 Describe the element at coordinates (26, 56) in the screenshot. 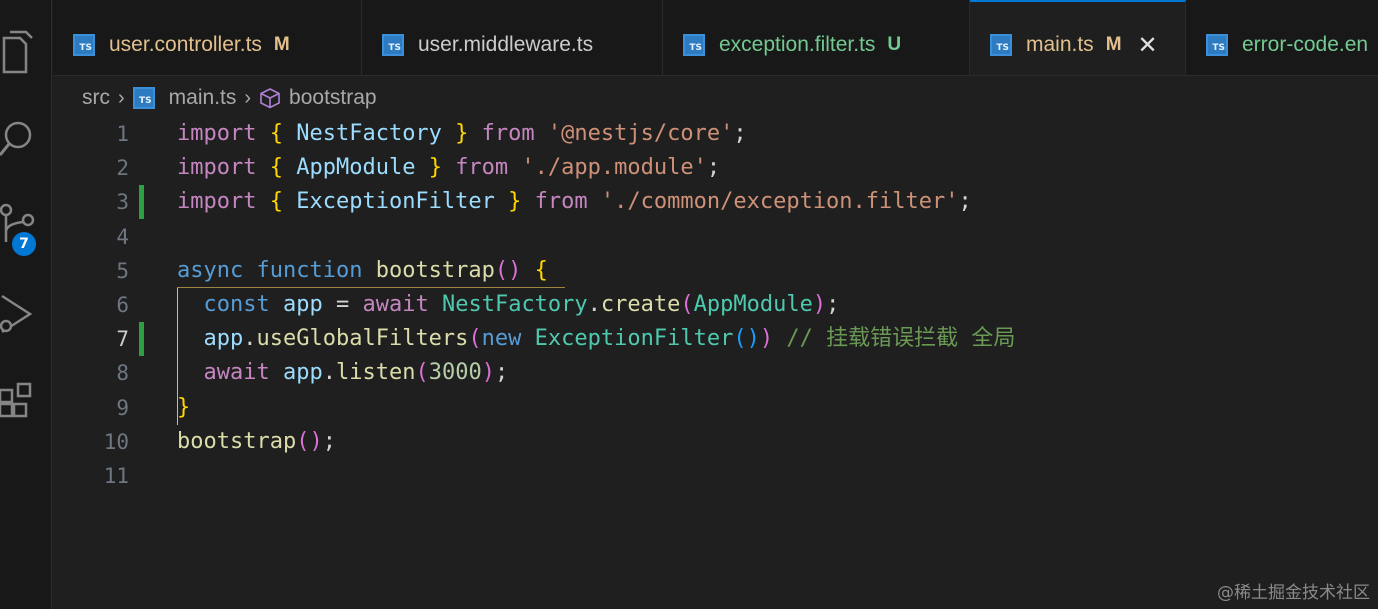

I see `explorer-icon` at that location.